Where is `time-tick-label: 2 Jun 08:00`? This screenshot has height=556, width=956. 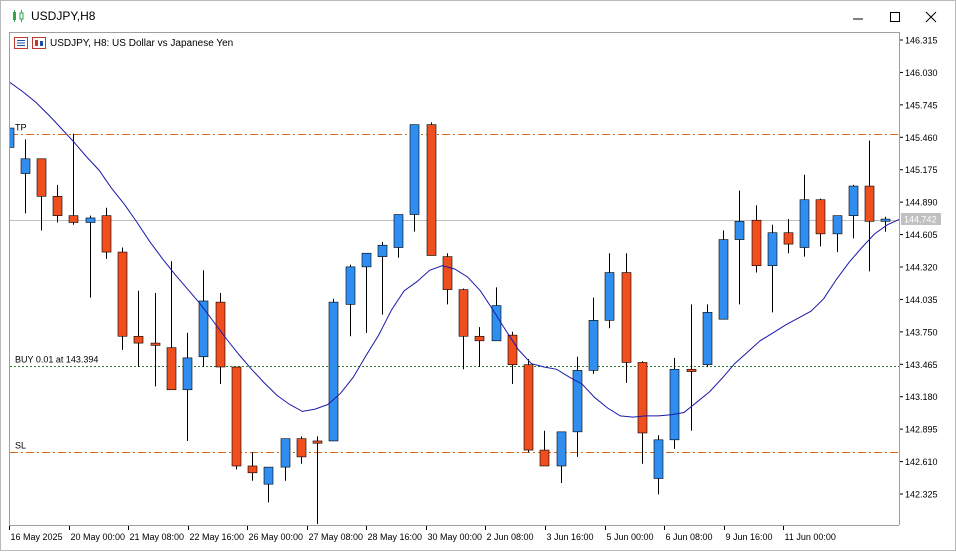 time-tick-label: 2 Jun 08:00 is located at coordinates (510, 537).